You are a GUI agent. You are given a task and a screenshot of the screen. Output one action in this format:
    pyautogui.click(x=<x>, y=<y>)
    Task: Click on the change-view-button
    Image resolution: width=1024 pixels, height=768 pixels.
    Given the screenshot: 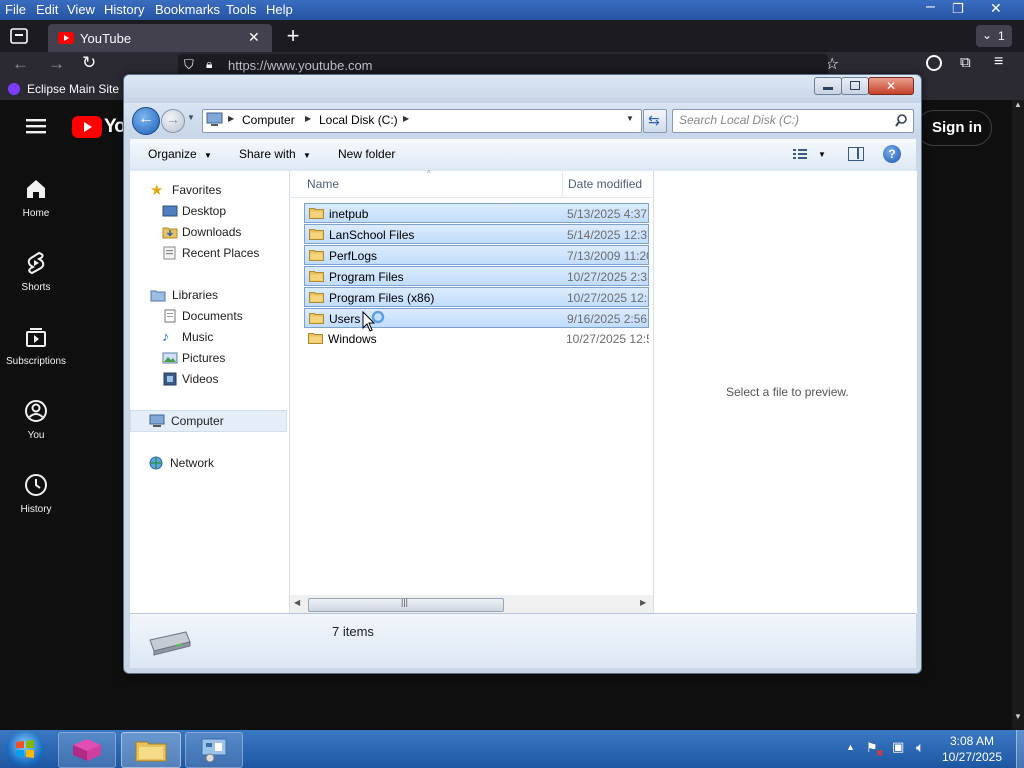 What is the action you would take?
    pyautogui.click(x=800, y=155)
    